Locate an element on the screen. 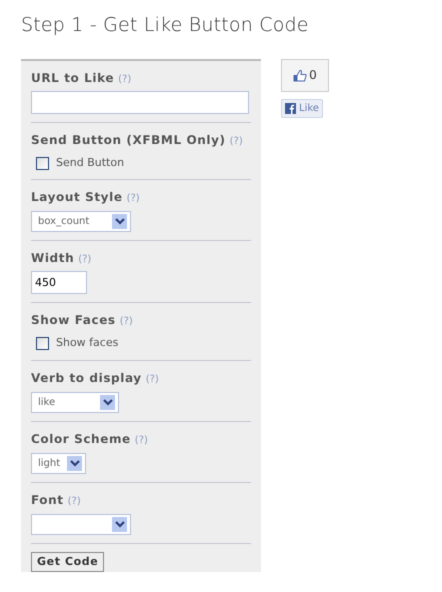  thumbs-up-icon is located at coordinates (300, 75).